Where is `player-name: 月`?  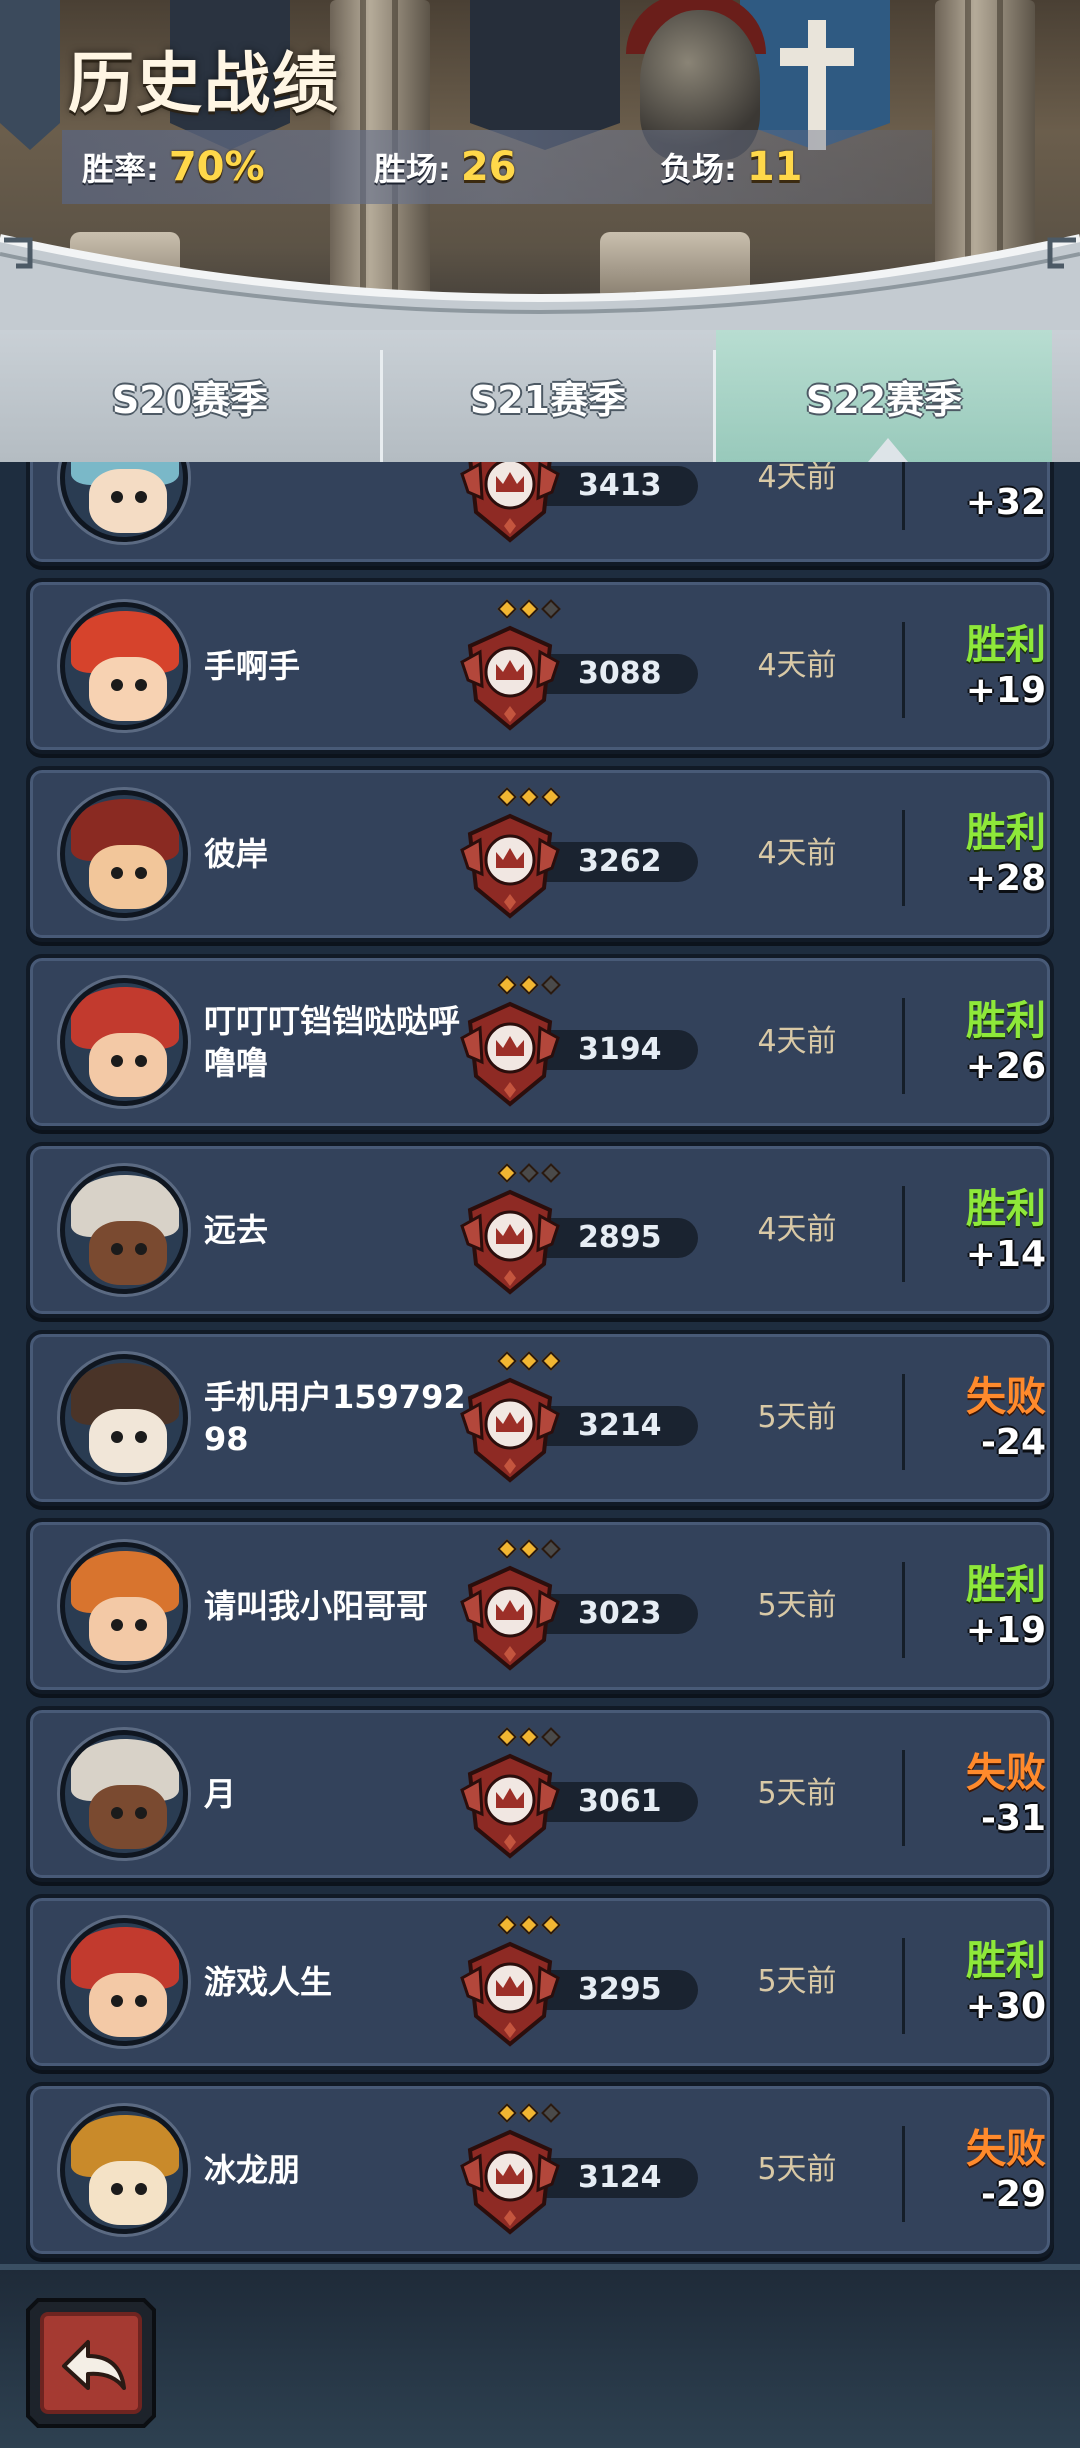 player-name: 月 is located at coordinates (220, 1794).